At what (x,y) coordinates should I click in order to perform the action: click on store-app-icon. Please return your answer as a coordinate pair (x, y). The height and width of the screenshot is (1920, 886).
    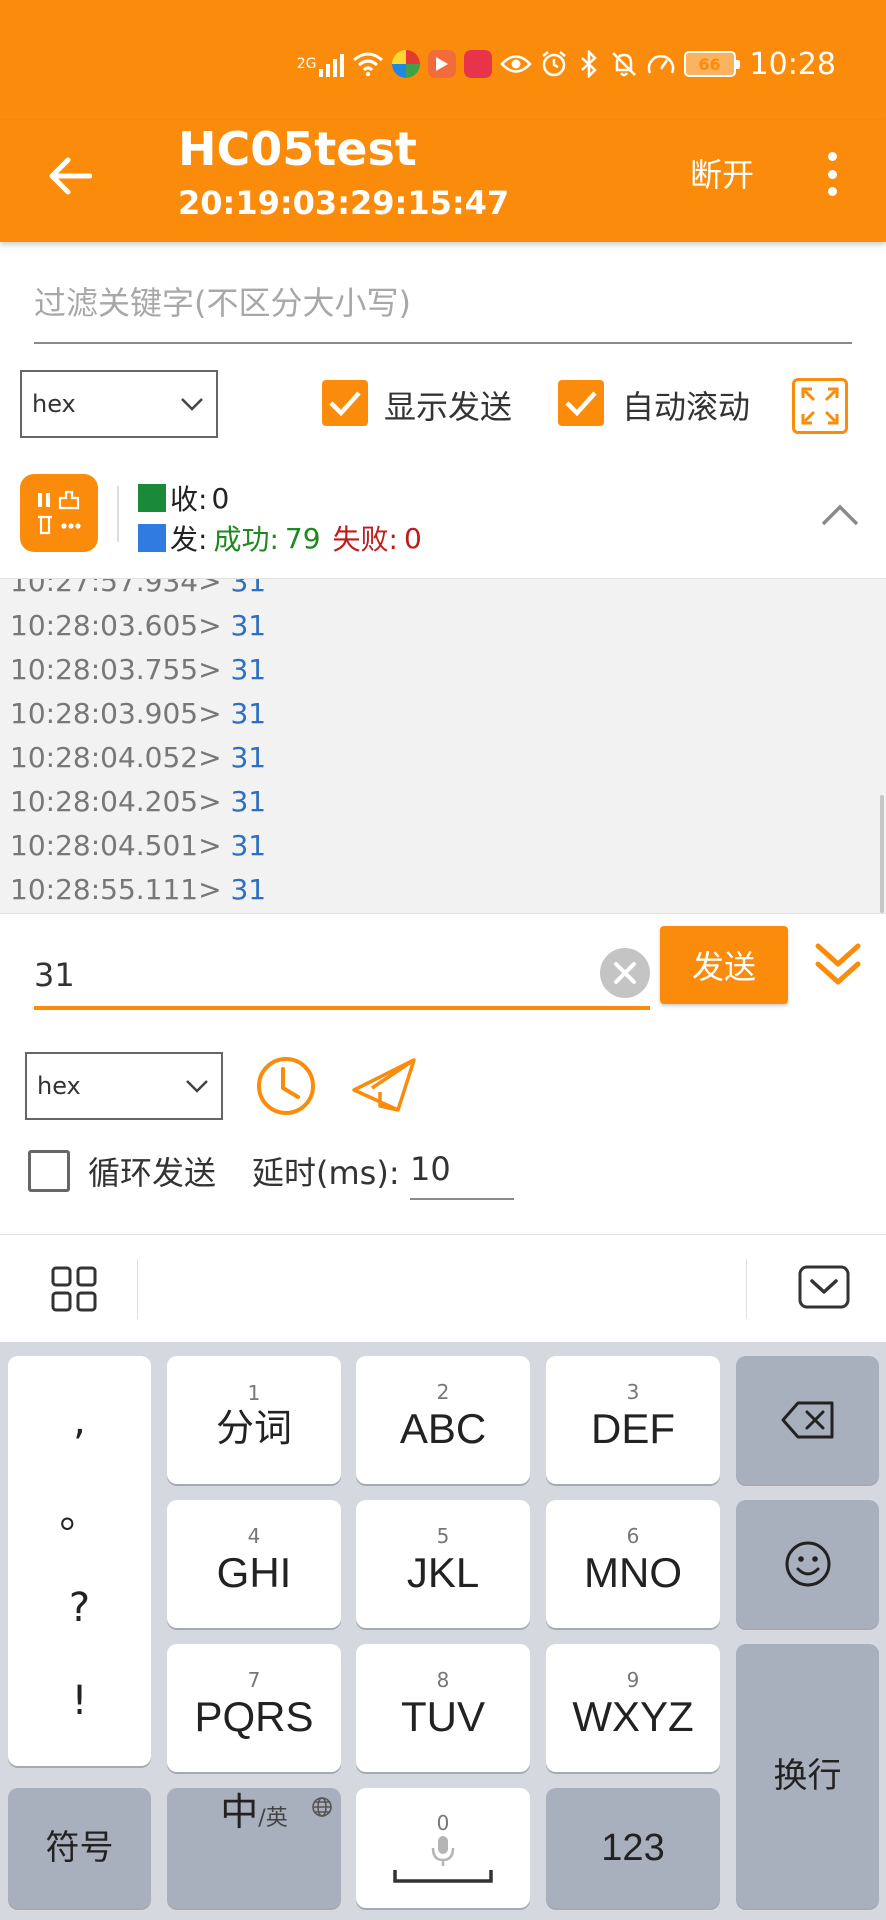
    Looking at the image, I should click on (477, 64).